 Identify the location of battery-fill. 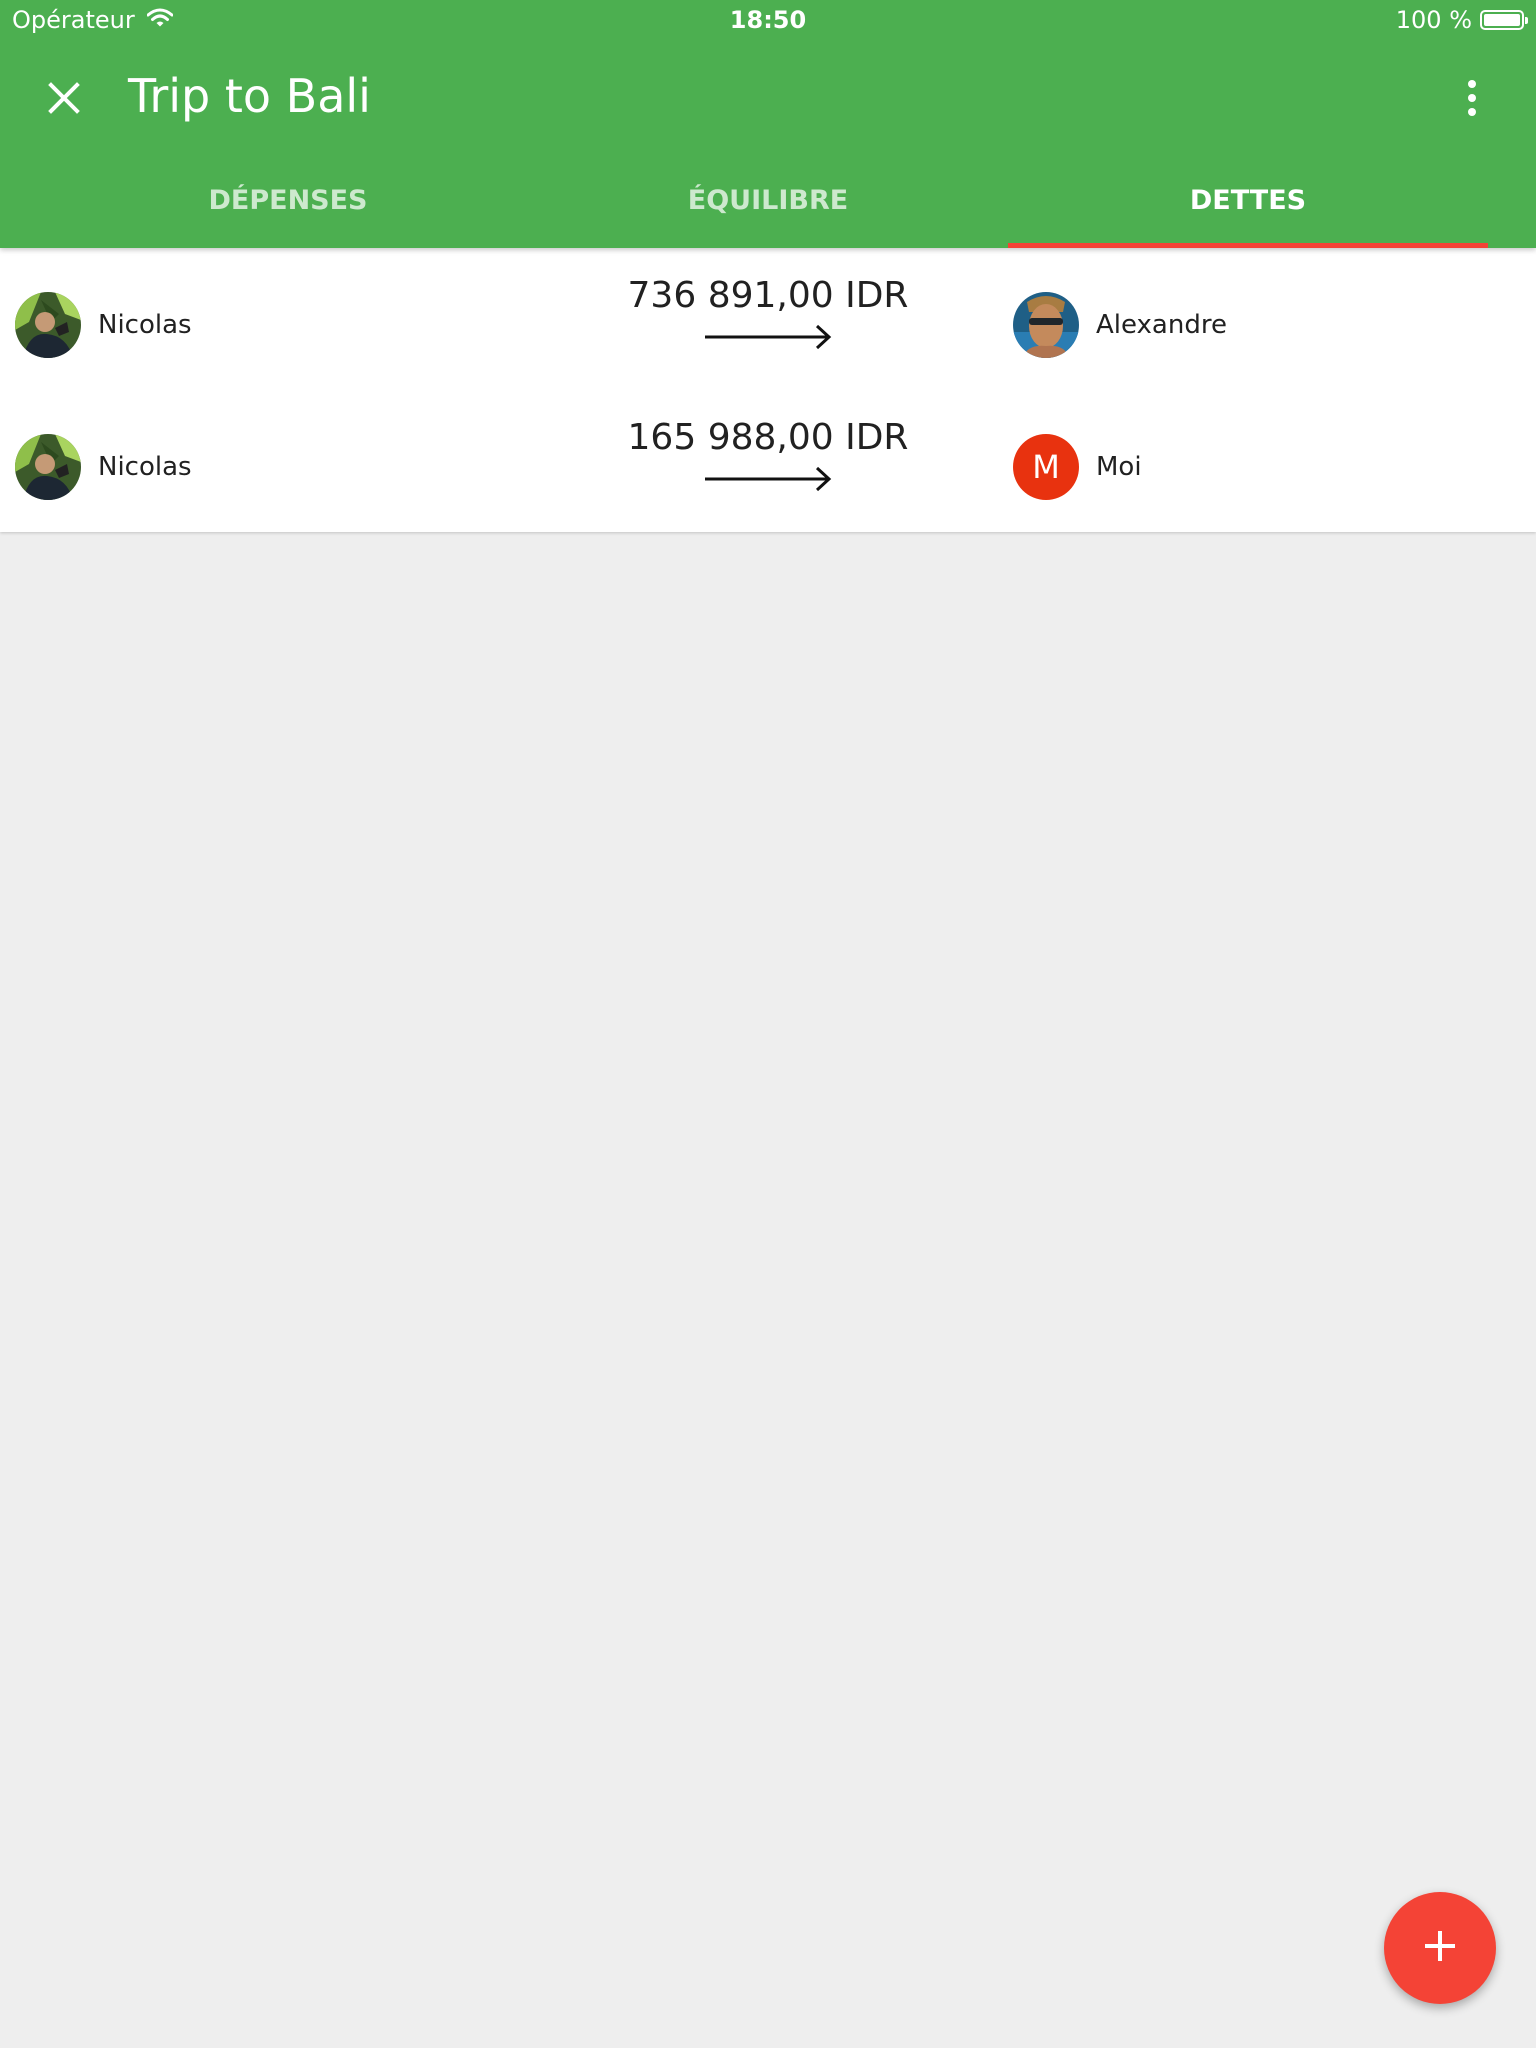
(1502, 20).